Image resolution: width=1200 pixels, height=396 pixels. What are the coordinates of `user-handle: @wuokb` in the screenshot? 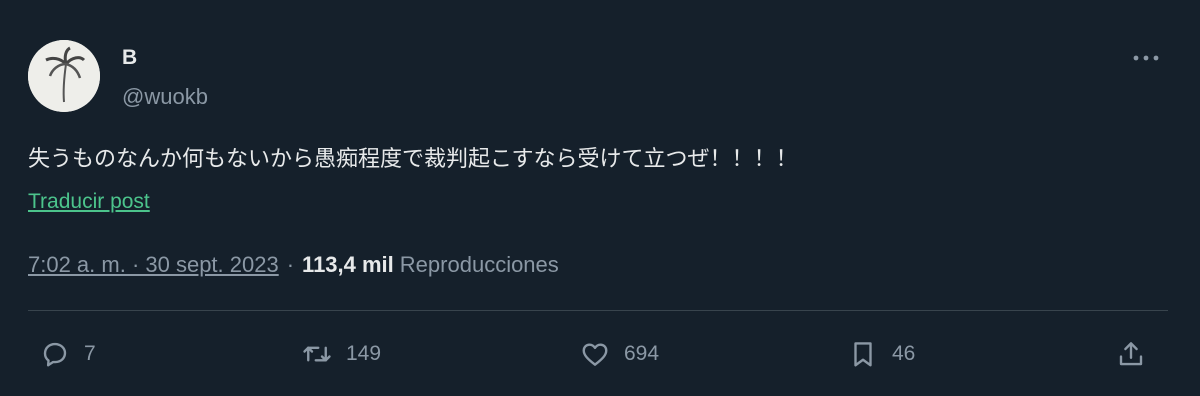 It's located at (165, 97).